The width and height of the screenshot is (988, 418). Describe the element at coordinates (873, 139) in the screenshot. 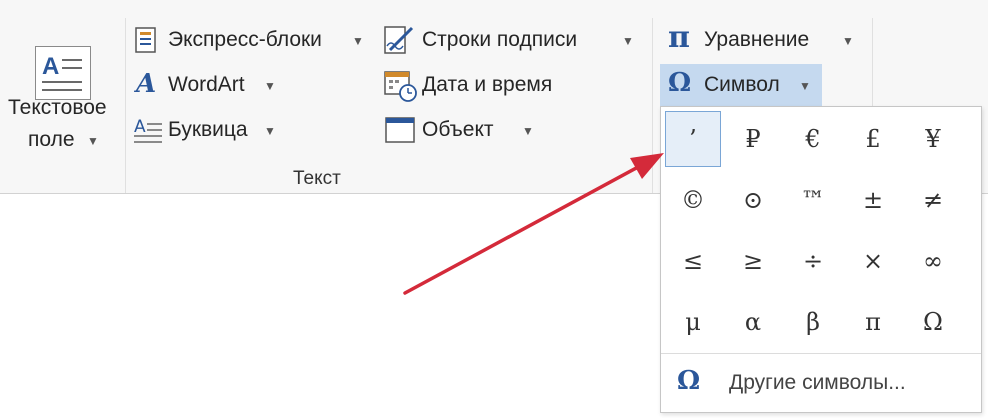

I see `symbol-cell: £` at that location.